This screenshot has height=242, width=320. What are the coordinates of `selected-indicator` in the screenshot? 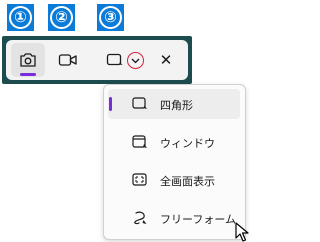 It's located at (110, 104).